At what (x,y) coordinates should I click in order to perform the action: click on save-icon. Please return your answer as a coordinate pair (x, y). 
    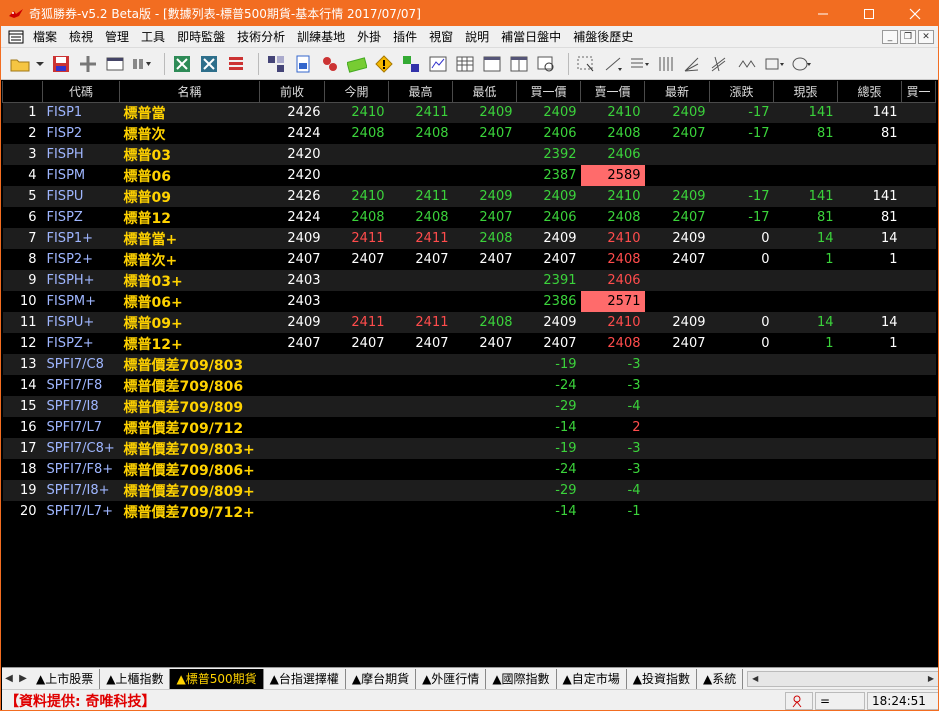
    Looking at the image, I should click on (61, 64).